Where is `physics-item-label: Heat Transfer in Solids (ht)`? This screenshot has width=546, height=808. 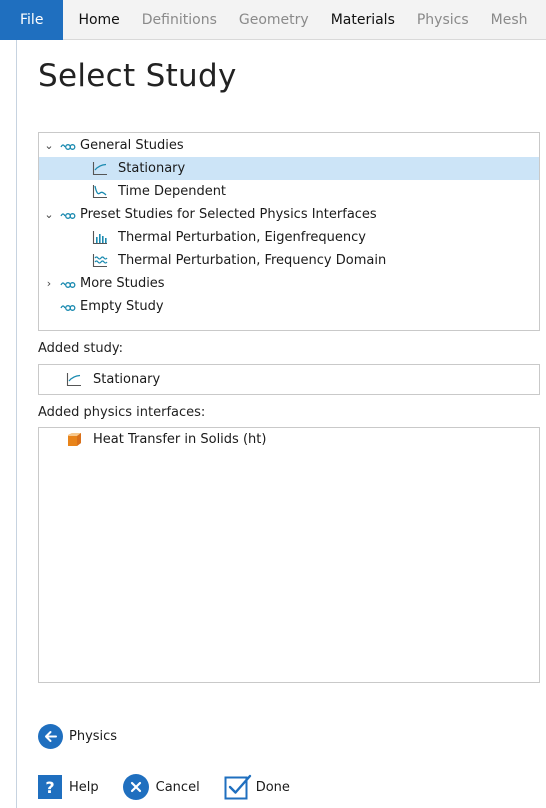
physics-item-label: Heat Transfer in Solids (ht) is located at coordinates (180, 439).